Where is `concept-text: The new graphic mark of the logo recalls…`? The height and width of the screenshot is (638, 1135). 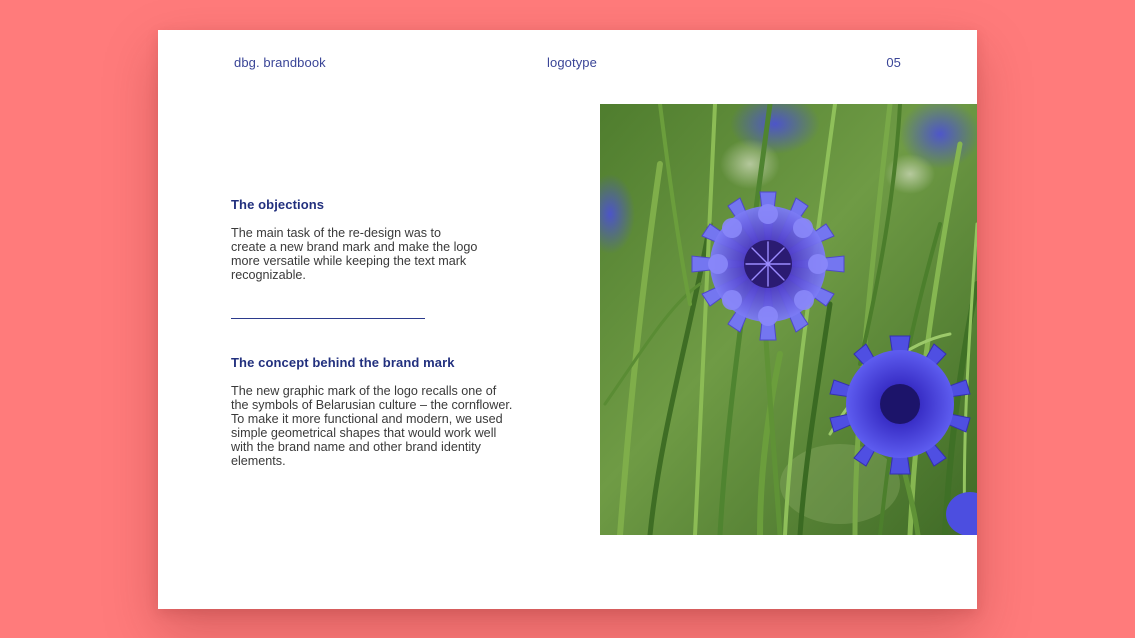 concept-text: The new graphic mark of the logo recalls… is located at coordinates (372, 426).